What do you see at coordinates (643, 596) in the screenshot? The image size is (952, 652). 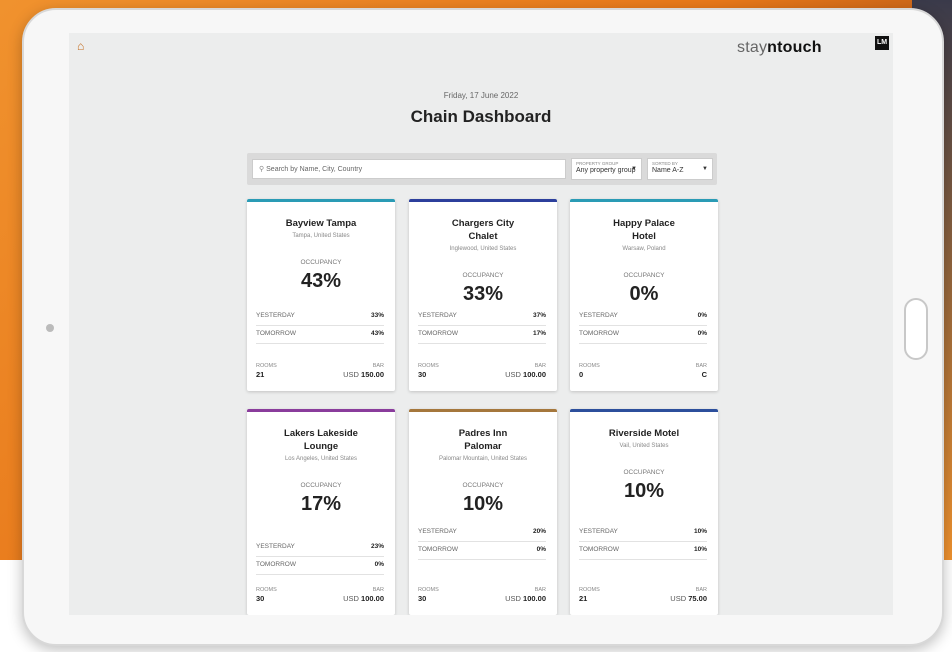 I see `card-footer: ROOMS 21 BAR USD 75.00` at bounding box center [643, 596].